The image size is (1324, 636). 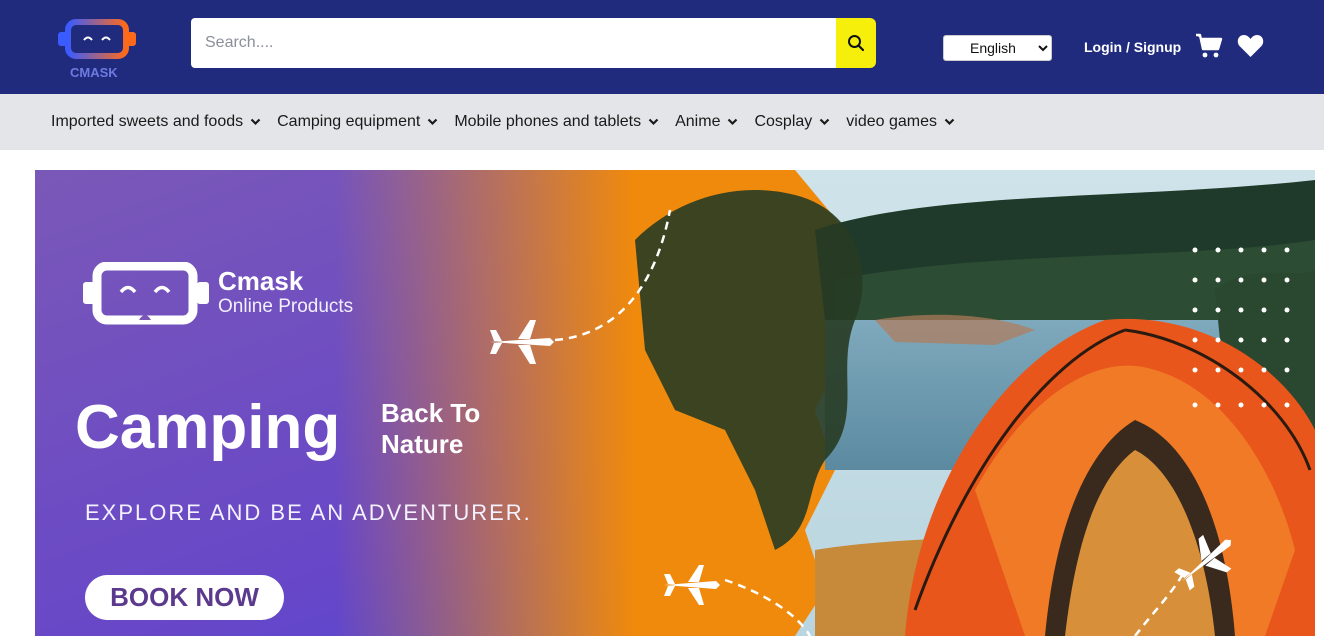 I want to click on book-now-button: BOOK NOW, so click(x=184, y=597).